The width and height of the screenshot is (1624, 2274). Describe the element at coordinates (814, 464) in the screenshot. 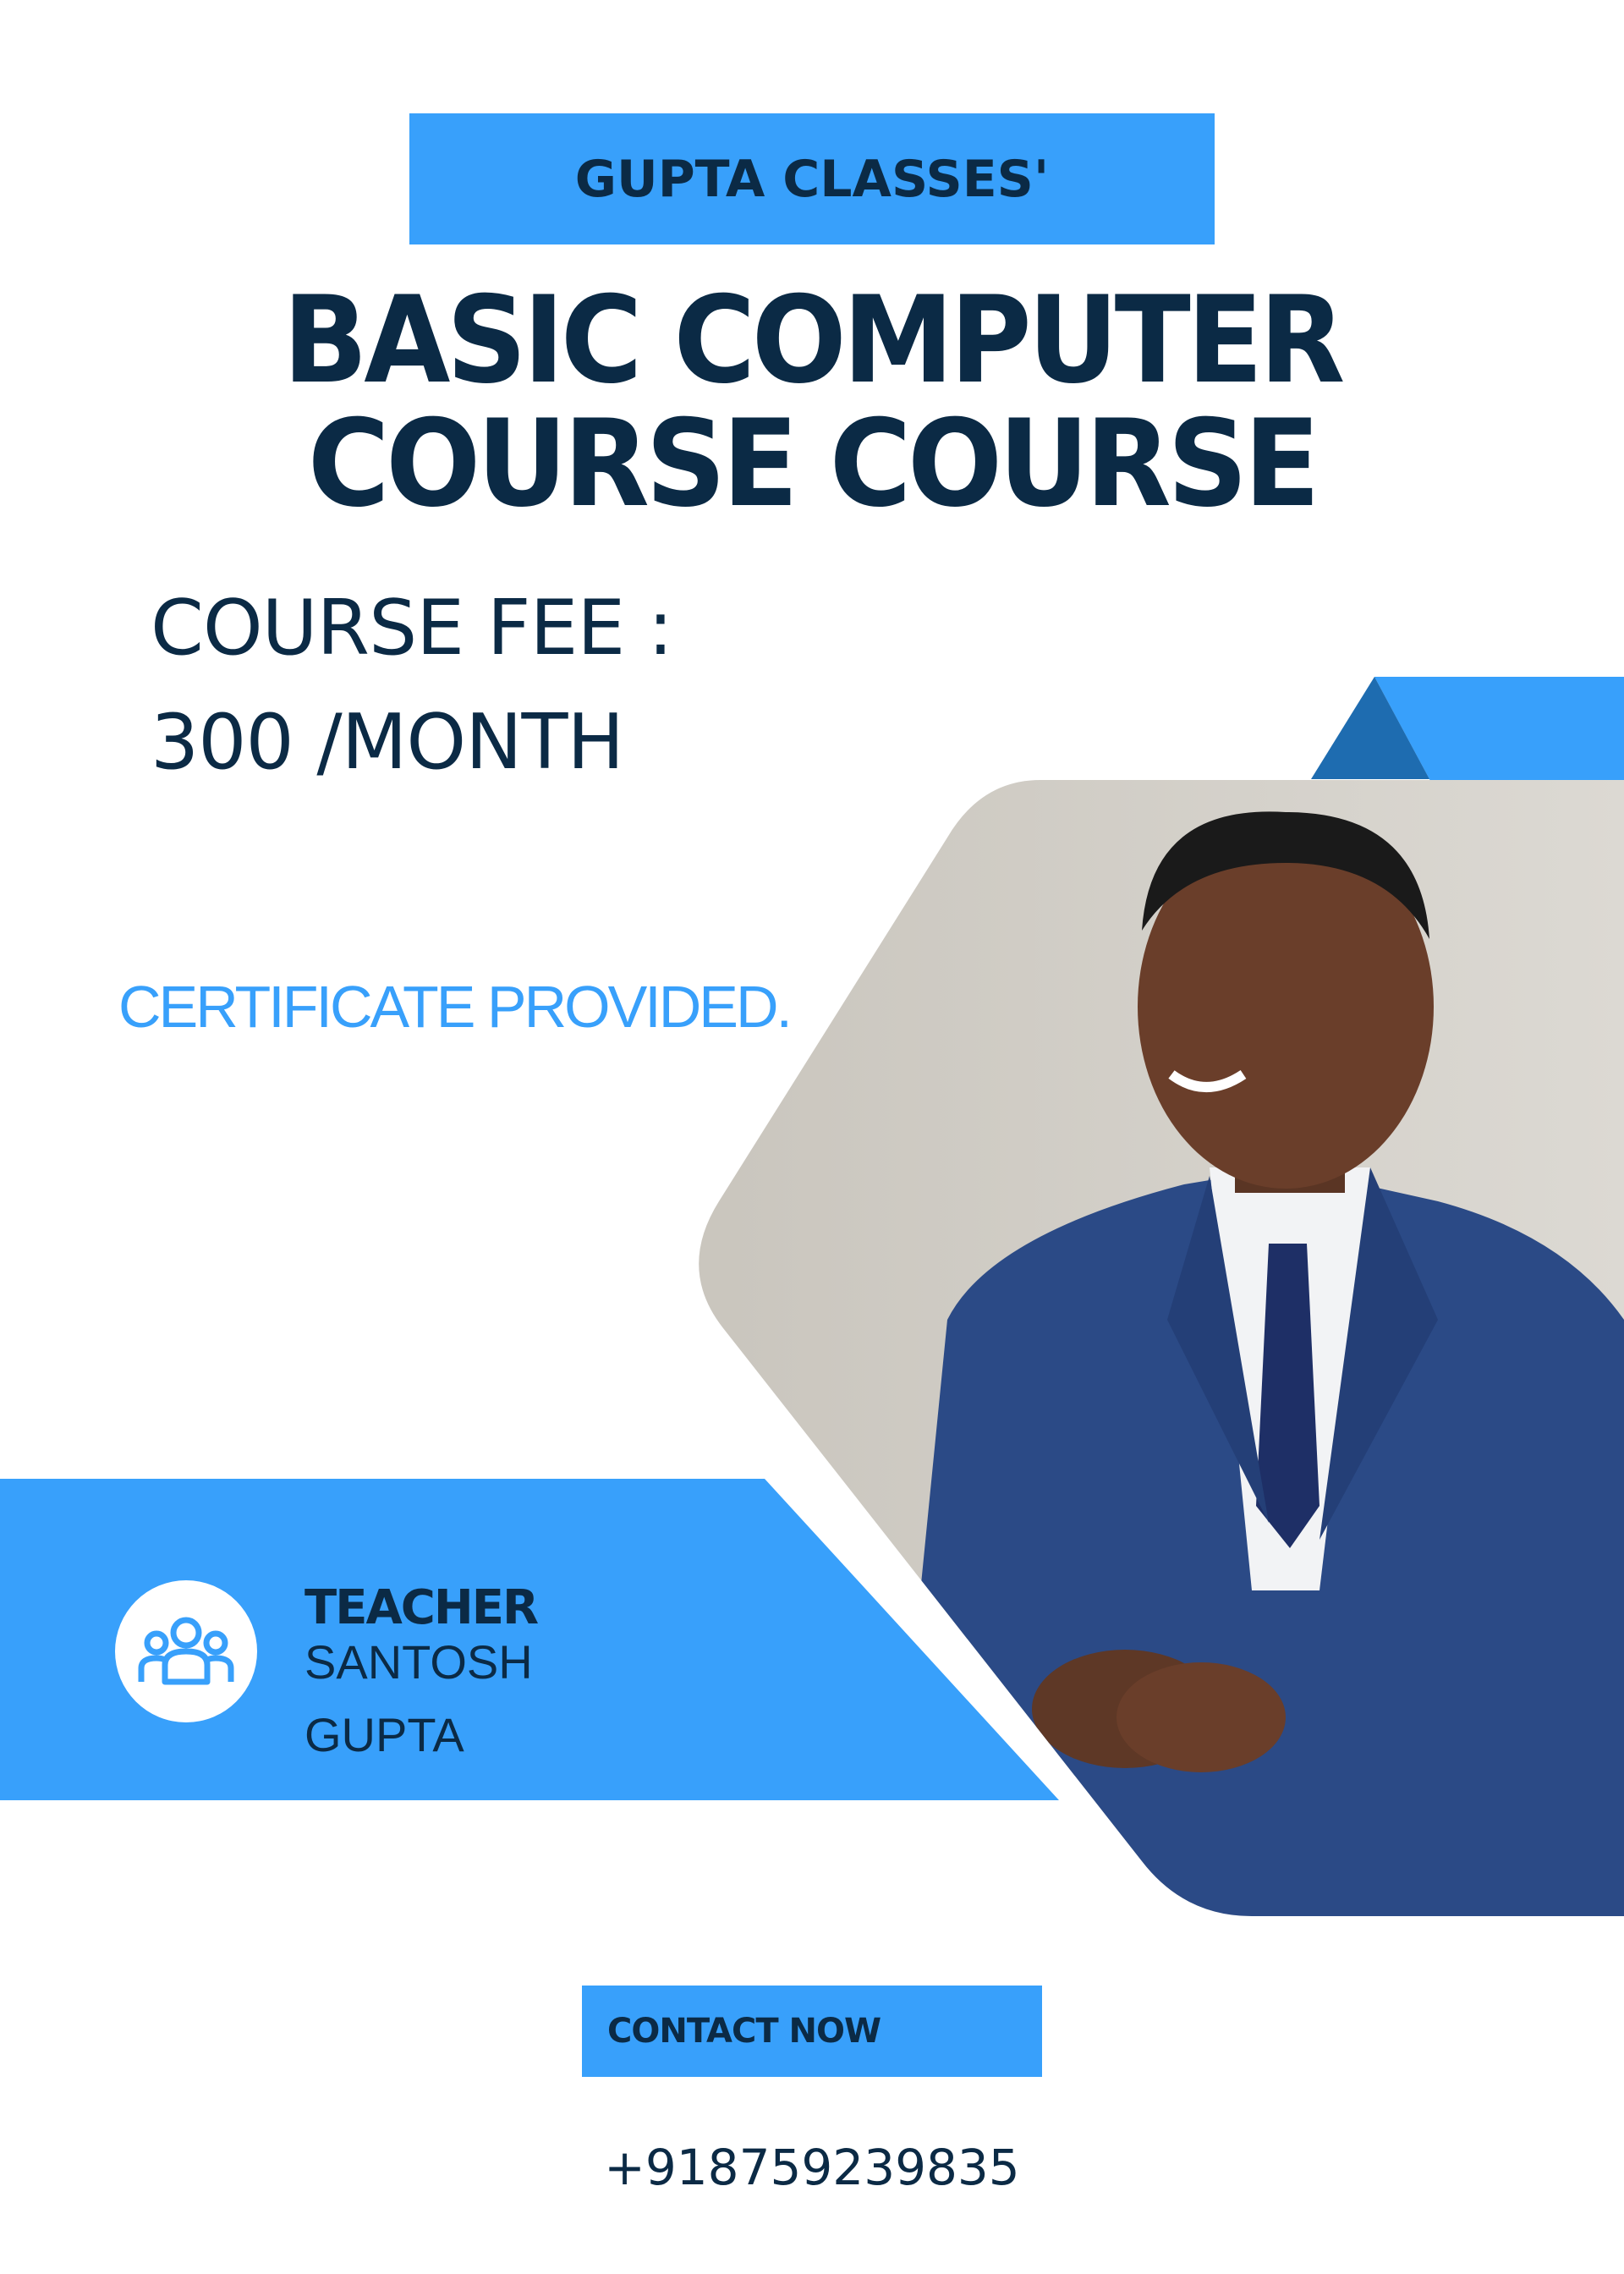

I see `course-title-line-2: COURSE COURSE` at that location.